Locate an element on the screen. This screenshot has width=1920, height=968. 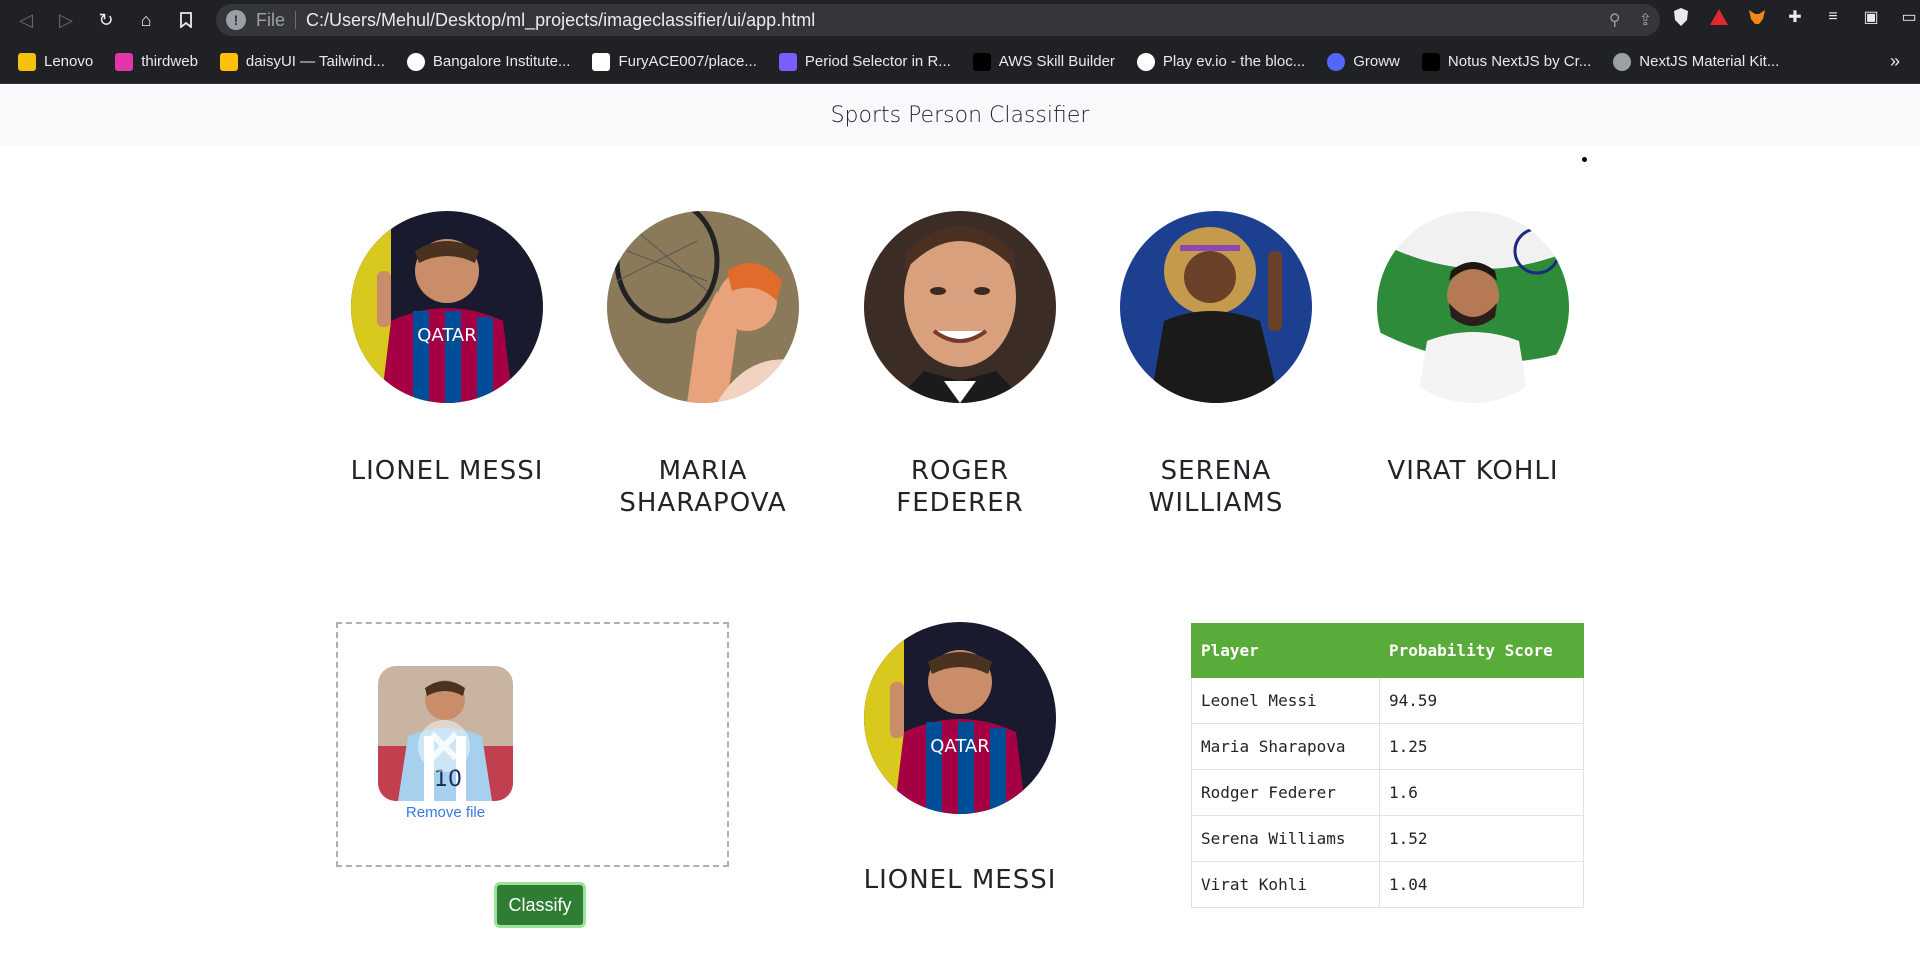
address-actions: ⚲ ⇪ is located at coordinates (1630, 20).